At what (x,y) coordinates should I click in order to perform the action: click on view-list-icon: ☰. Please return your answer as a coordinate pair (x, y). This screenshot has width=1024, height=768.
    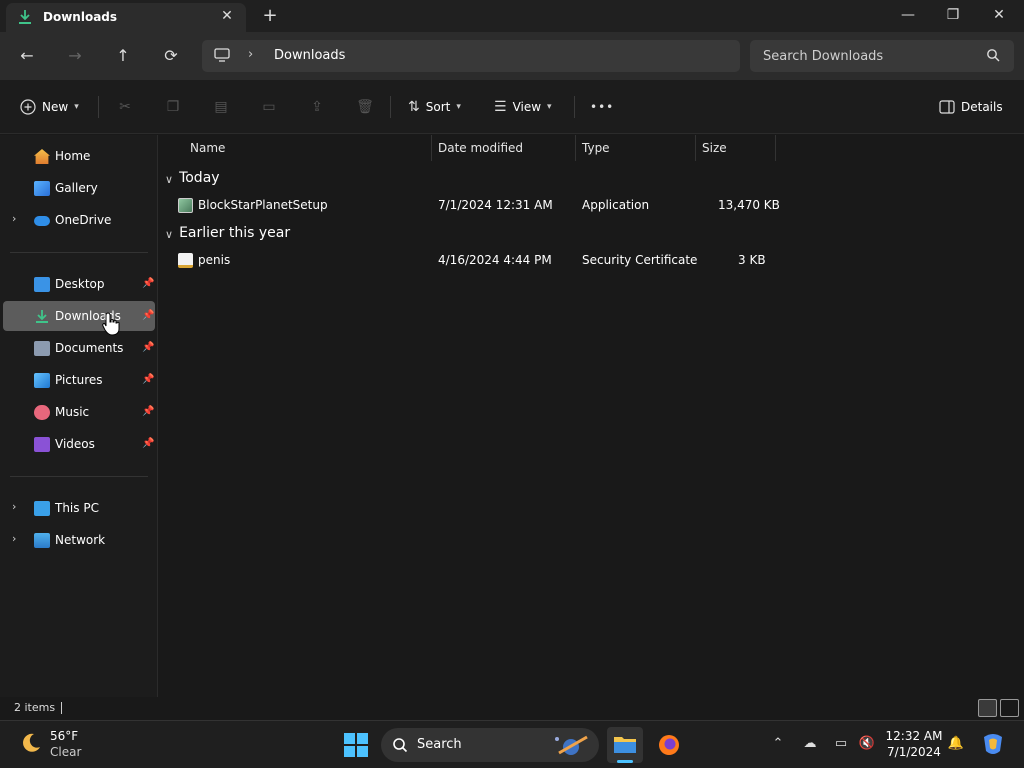
    Looking at the image, I should click on (500, 107).